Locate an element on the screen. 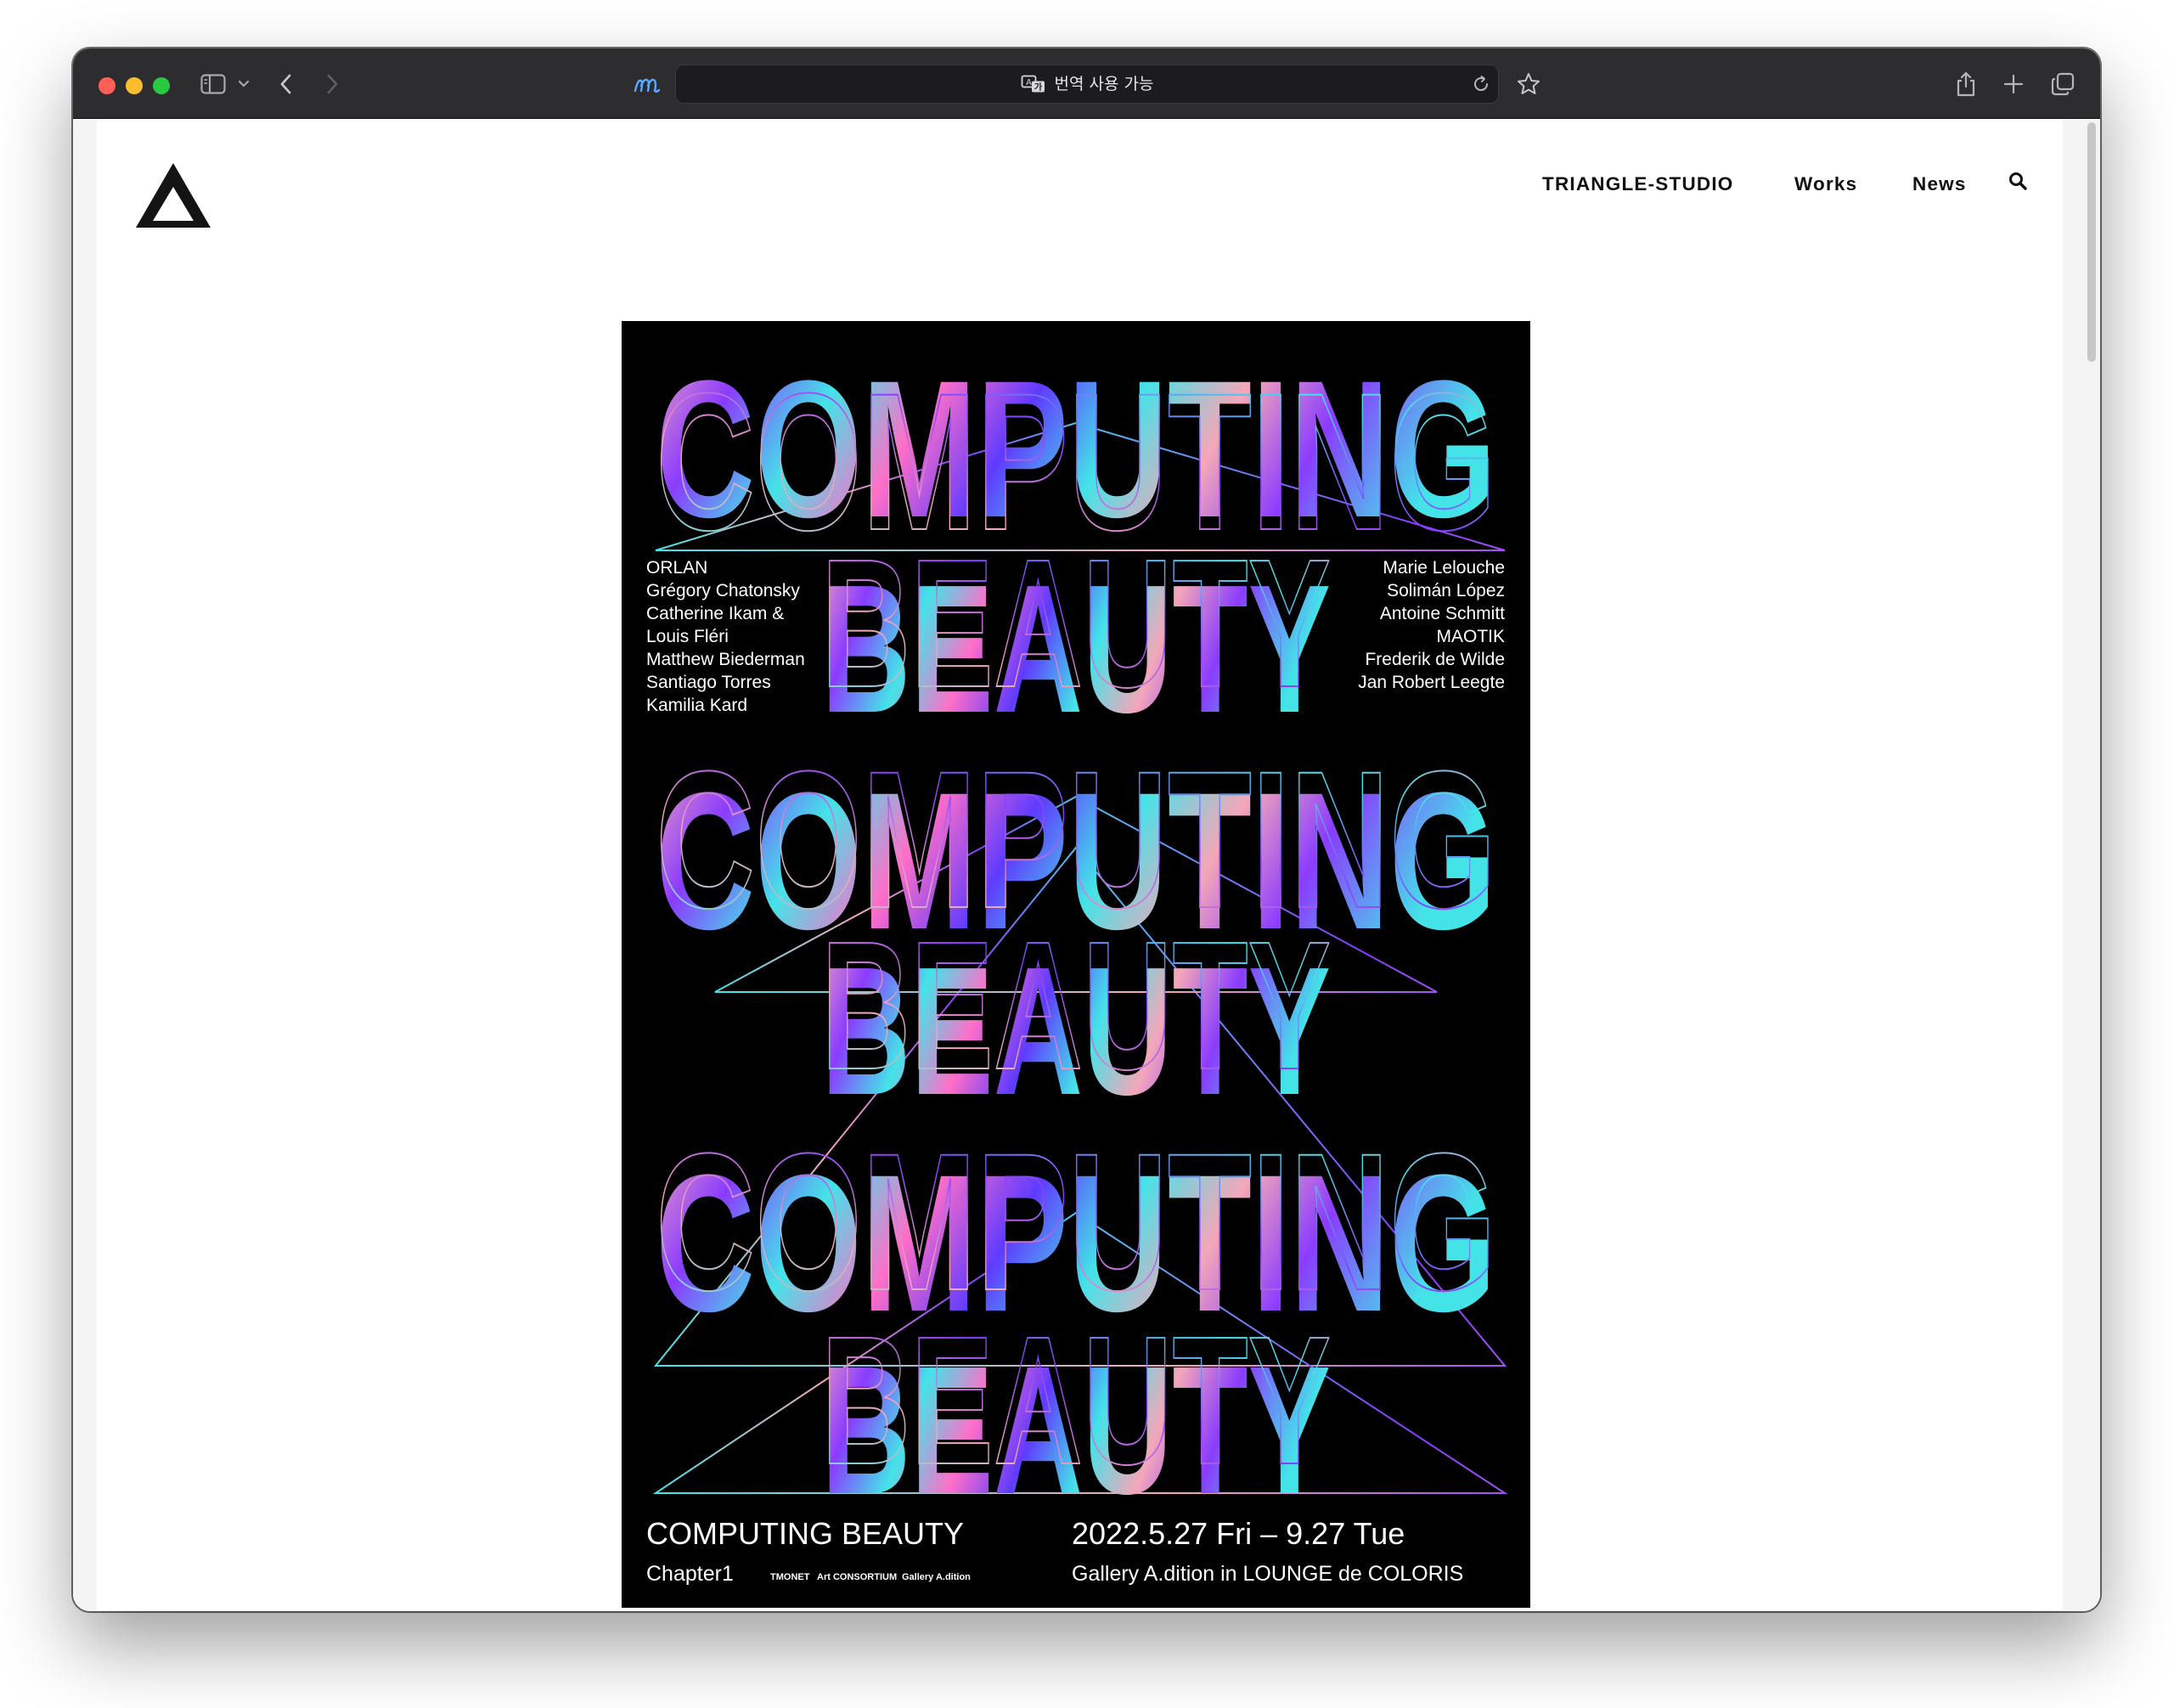 The height and width of the screenshot is (1708, 2174). nav-item-works: Works is located at coordinates (1825, 184).